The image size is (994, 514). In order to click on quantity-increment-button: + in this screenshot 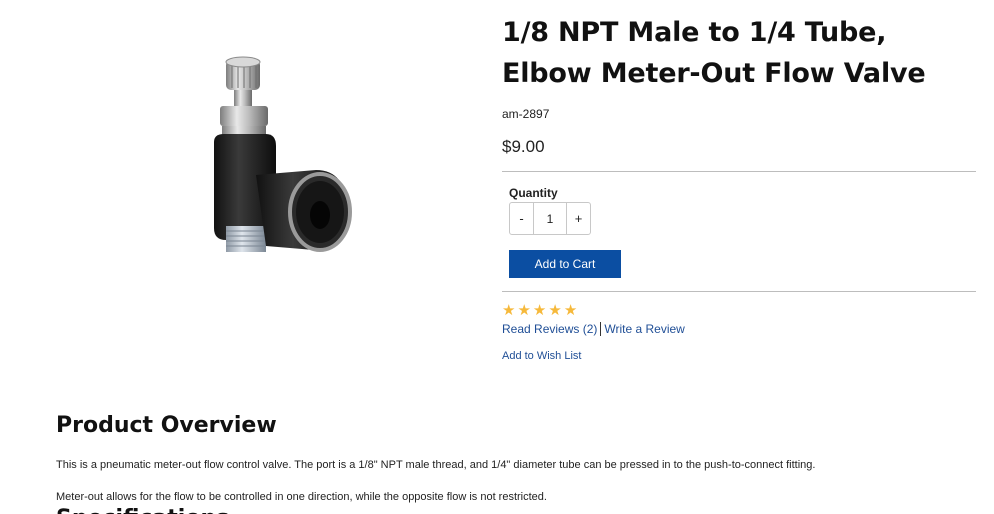, I will do `click(578, 218)`.